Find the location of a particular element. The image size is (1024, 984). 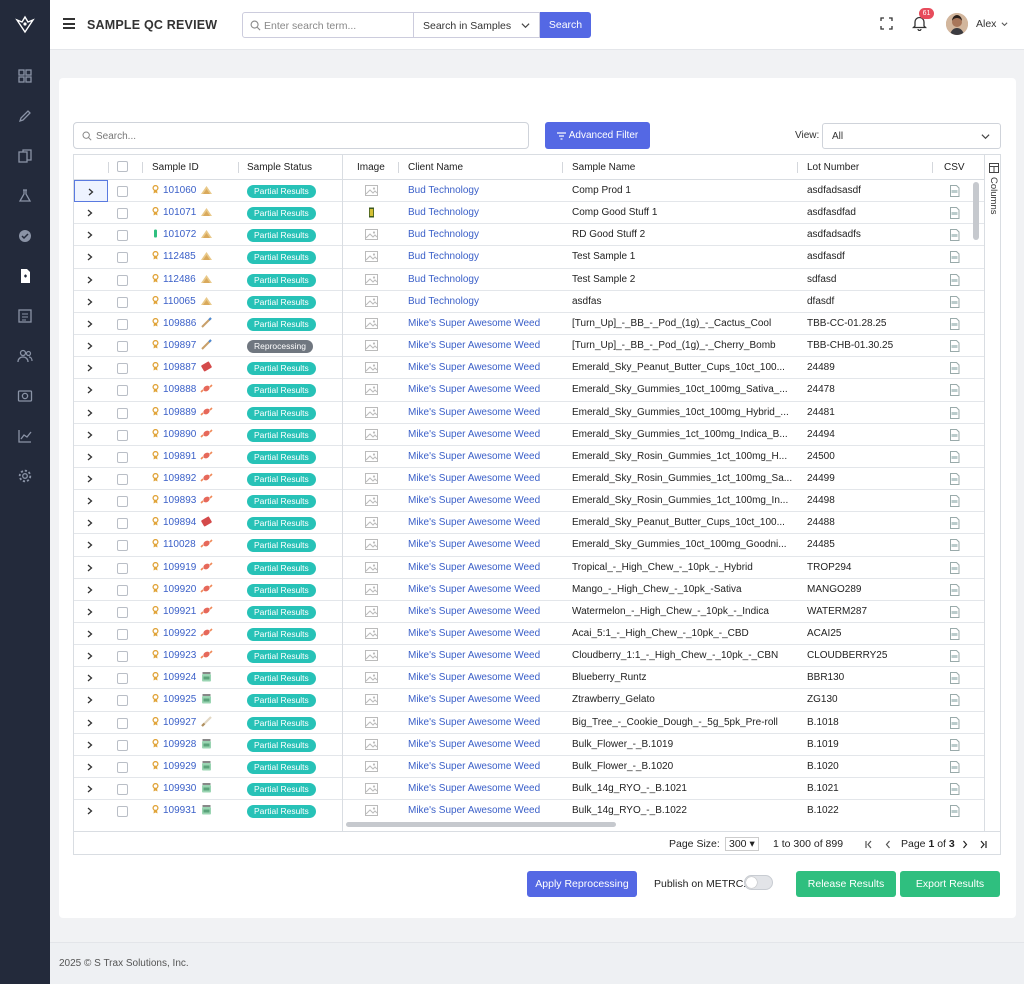

sample-id-link: 109928 is located at coordinates (179, 744).